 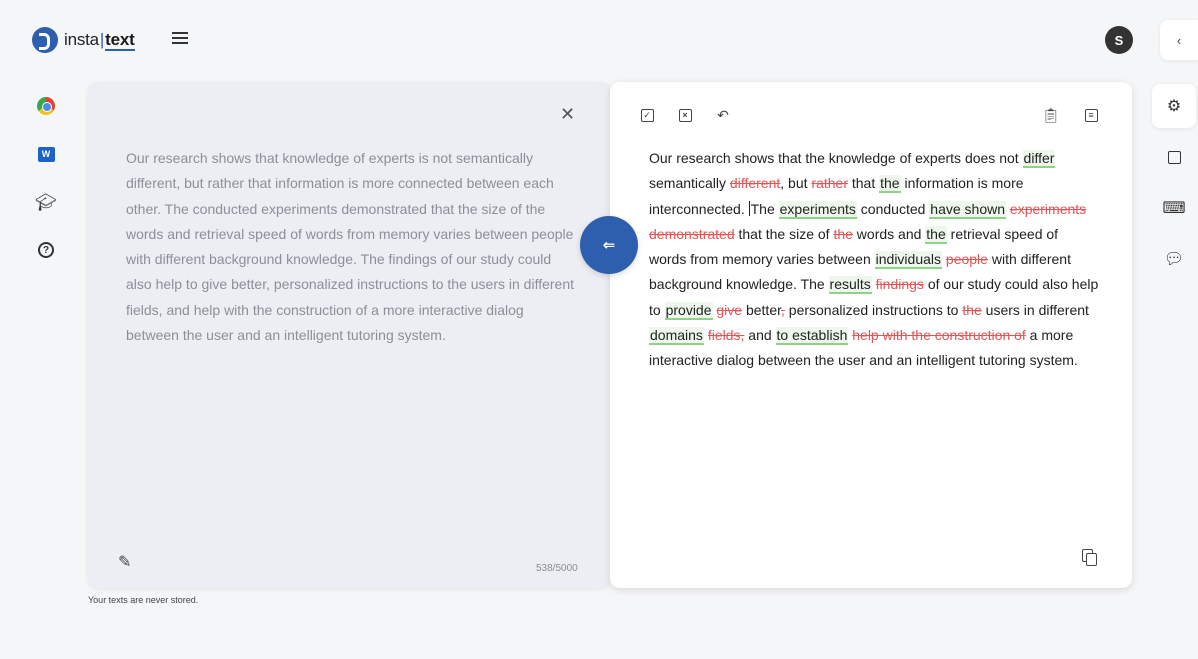 What do you see at coordinates (939, 335) in the screenshot?
I see `deleted-word: help with the construction of` at bounding box center [939, 335].